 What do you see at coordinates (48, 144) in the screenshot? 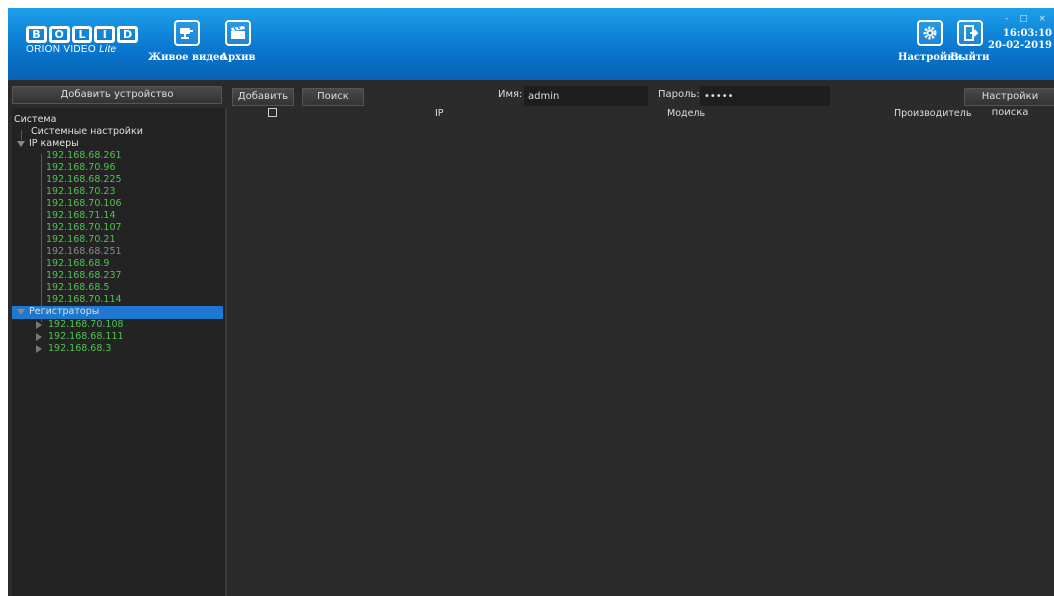
I see `tree-item-ip-cameras: IP камеры` at bounding box center [48, 144].